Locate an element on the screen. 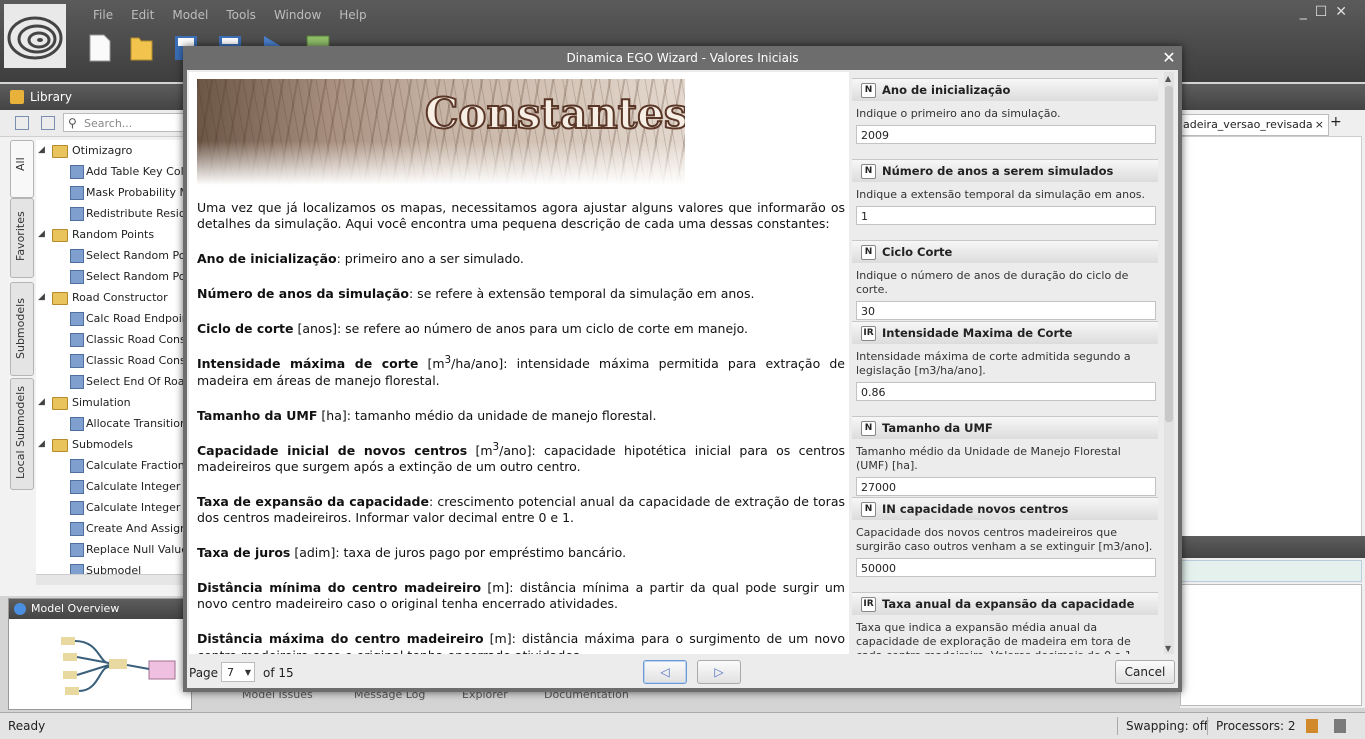 The width and height of the screenshot is (1365, 739). page-select-value: 7 is located at coordinates (230, 672).